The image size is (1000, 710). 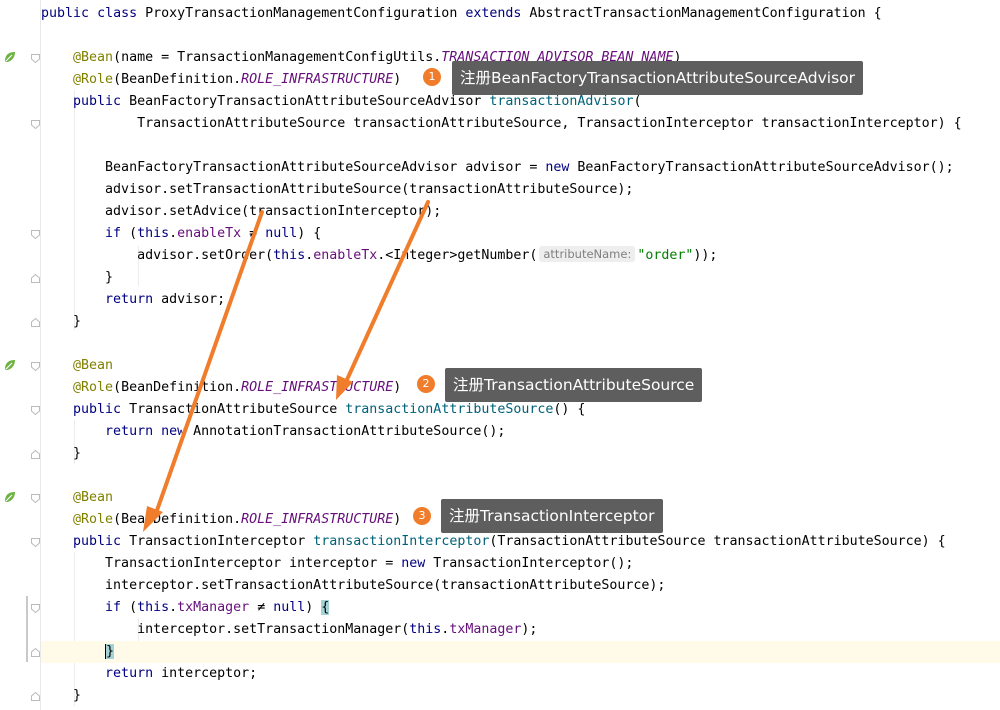 I want to click on class-name: ProxyTransactionManagementConfiguration, so click(x=301, y=13).